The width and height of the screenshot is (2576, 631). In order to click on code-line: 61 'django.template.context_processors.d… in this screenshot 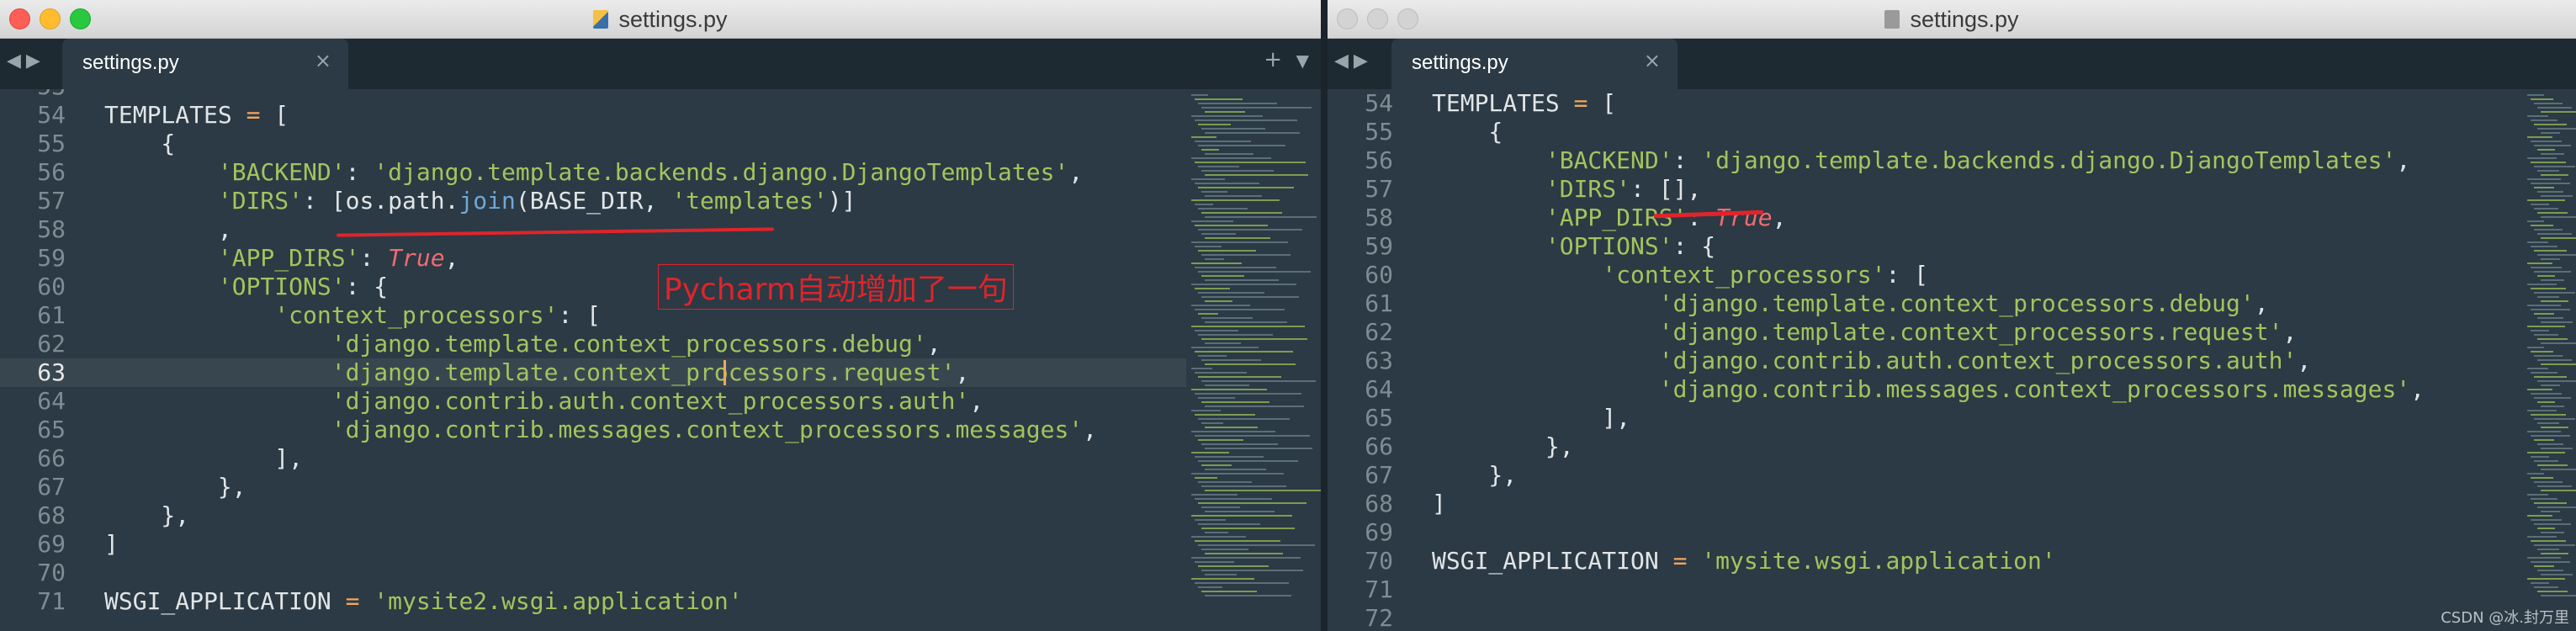, I will do `click(1921, 303)`.